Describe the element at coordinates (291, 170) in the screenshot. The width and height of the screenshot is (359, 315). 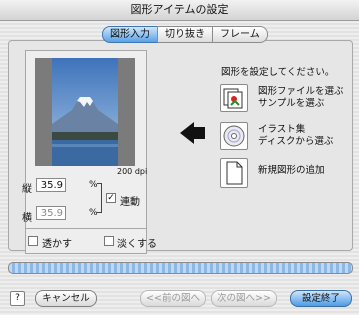
I see `new-image-label: 新規図形の追加` at that location.